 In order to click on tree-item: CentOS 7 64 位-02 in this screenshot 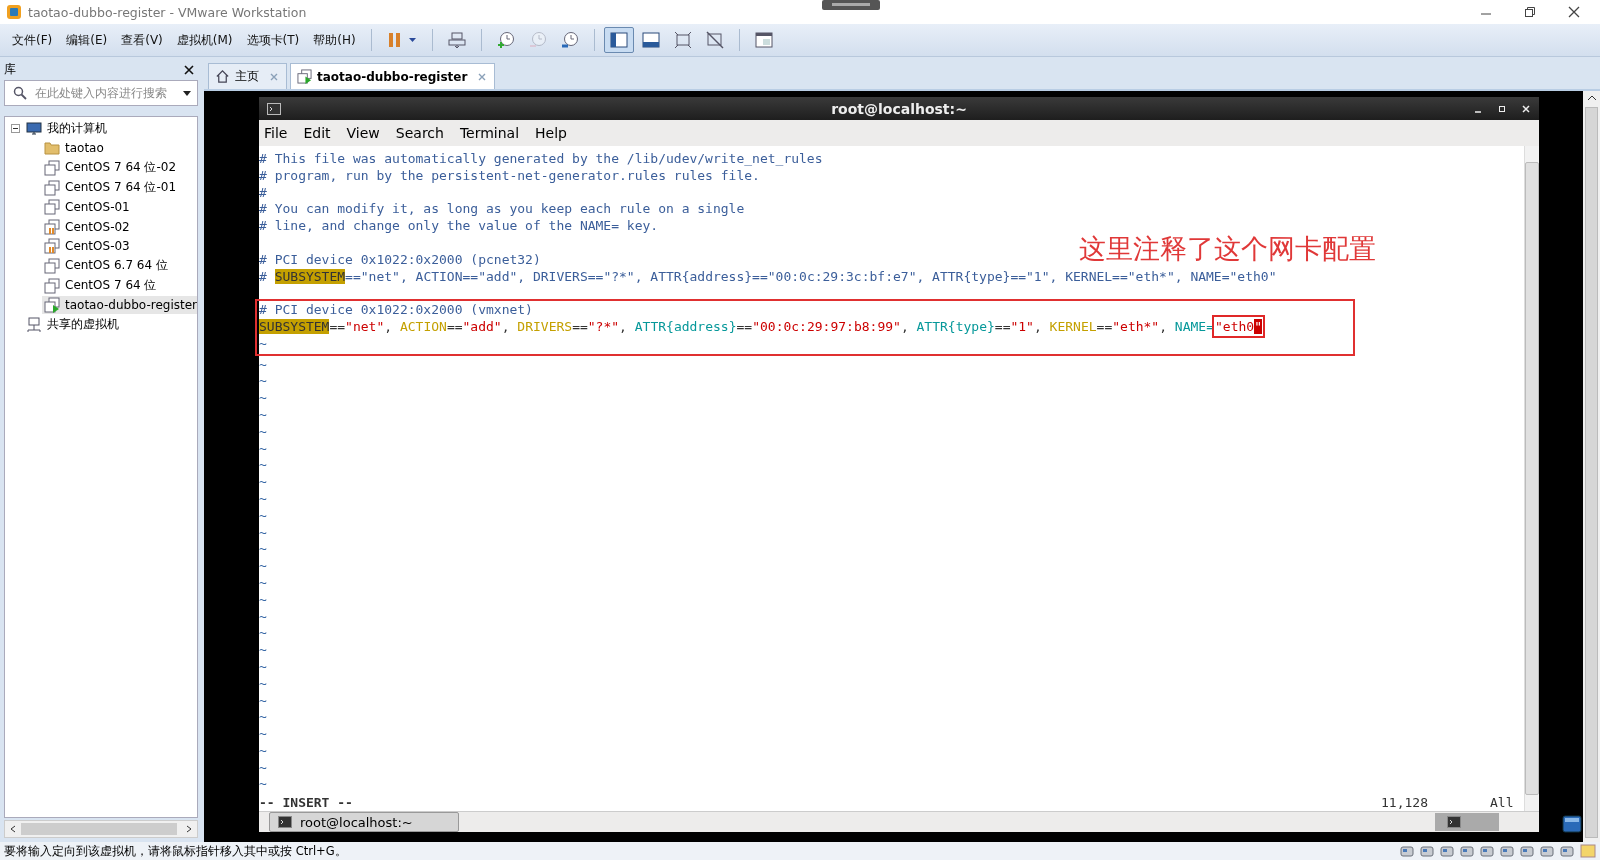, I will do `click(110, 168)`.